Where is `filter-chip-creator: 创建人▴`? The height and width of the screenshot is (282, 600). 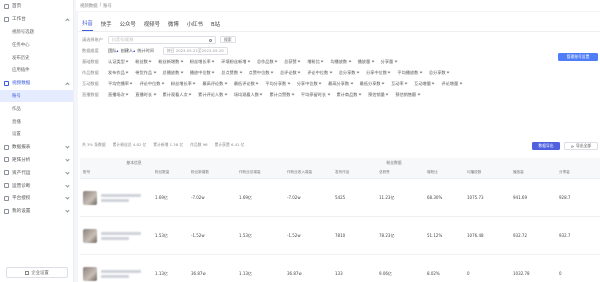
filter-chip-creator: 创建人▴ is located at coordinates (128, 51).